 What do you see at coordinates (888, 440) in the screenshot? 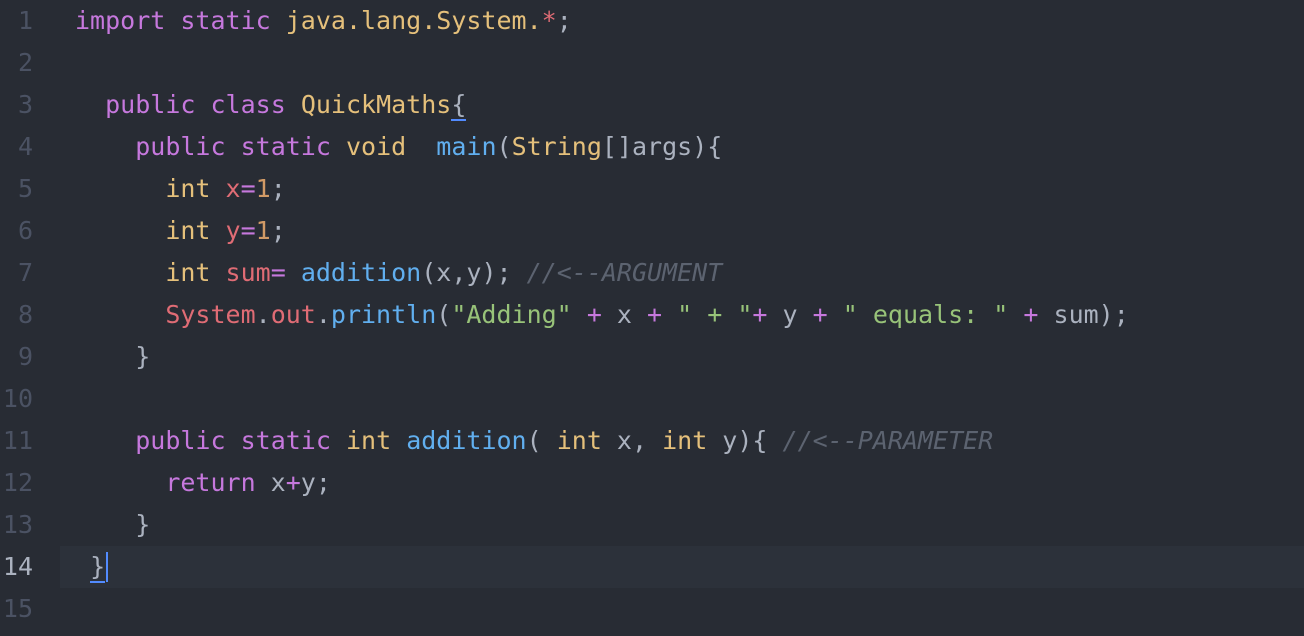
I see `code-comment: //<--PARAMETER` at bounding box center [888, 440].